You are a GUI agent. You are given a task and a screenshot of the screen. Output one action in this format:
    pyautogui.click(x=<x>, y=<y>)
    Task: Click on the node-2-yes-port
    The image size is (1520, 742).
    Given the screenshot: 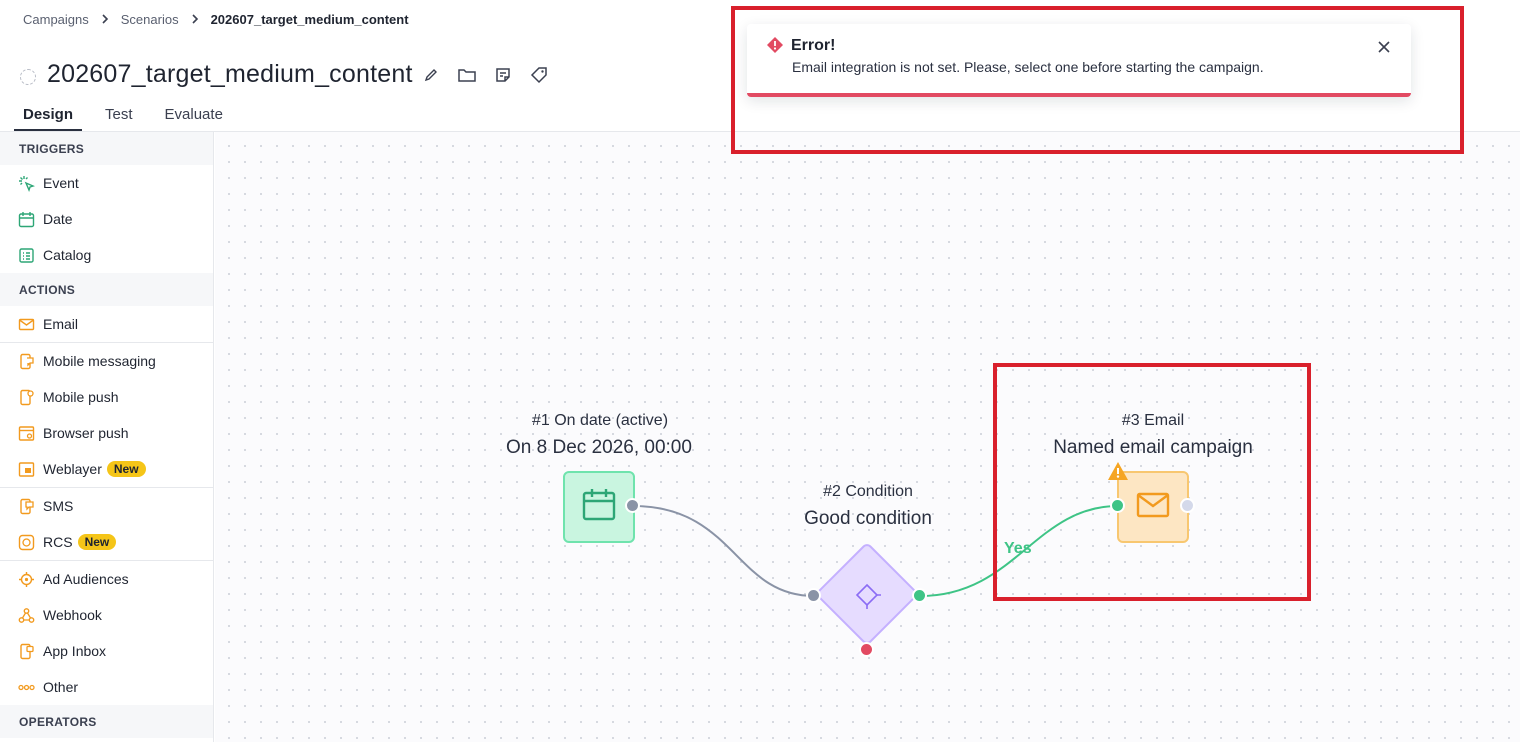 What is the action you would take?
    pyautogui.click(x=919, y=595)
    